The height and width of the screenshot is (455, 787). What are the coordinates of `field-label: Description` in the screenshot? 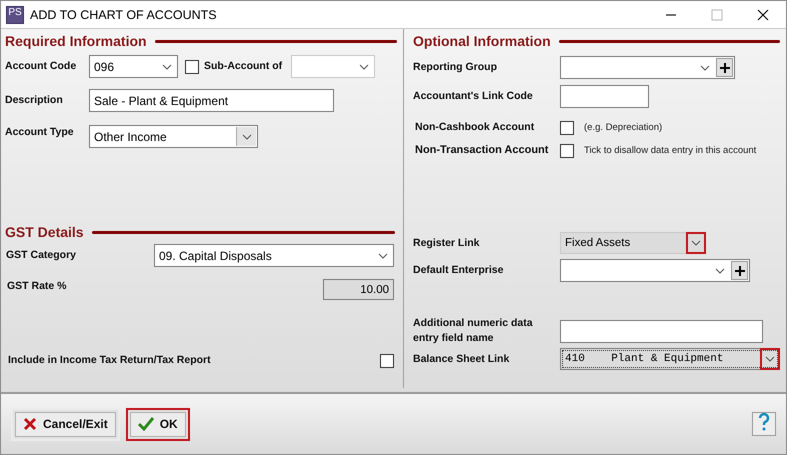 It's located at (34, 100).